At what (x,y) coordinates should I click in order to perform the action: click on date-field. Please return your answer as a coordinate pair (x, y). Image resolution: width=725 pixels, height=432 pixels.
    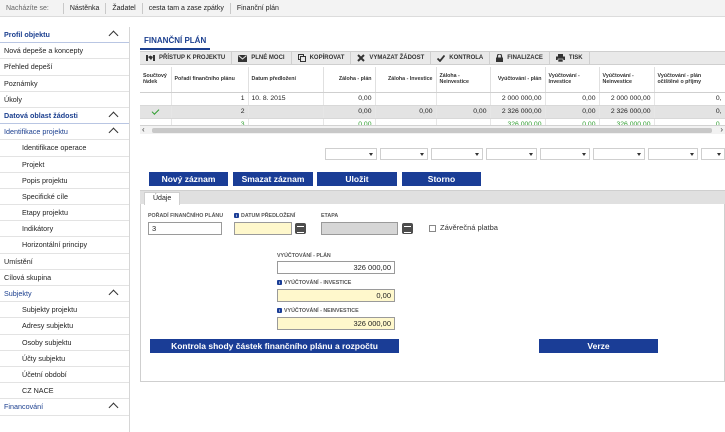
    Looking at the image, I should click on (263, 228).